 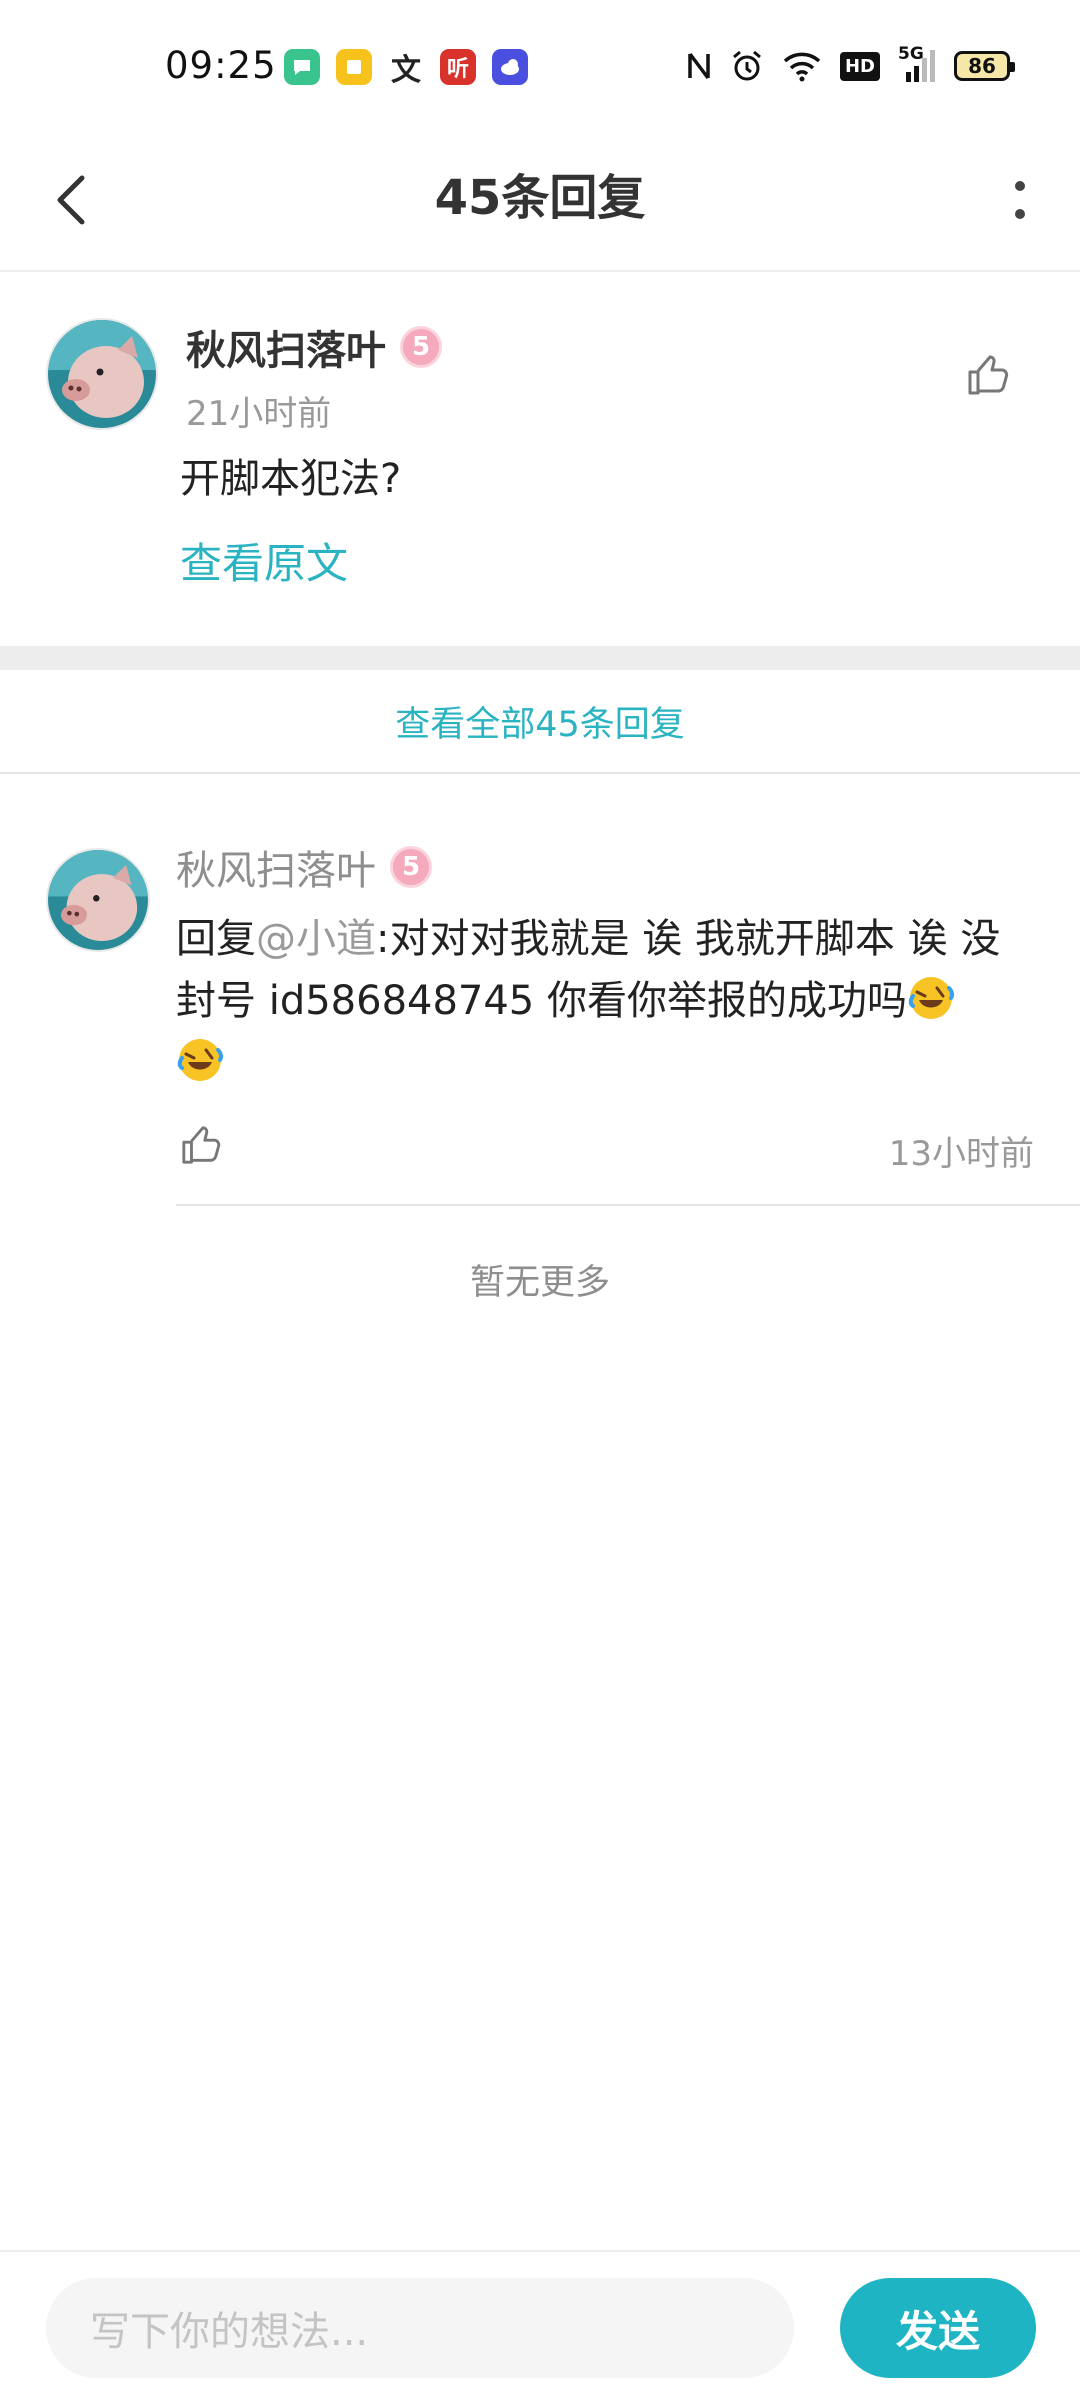 I want to click on send-button: 发送, so click(x=938, y=2328).